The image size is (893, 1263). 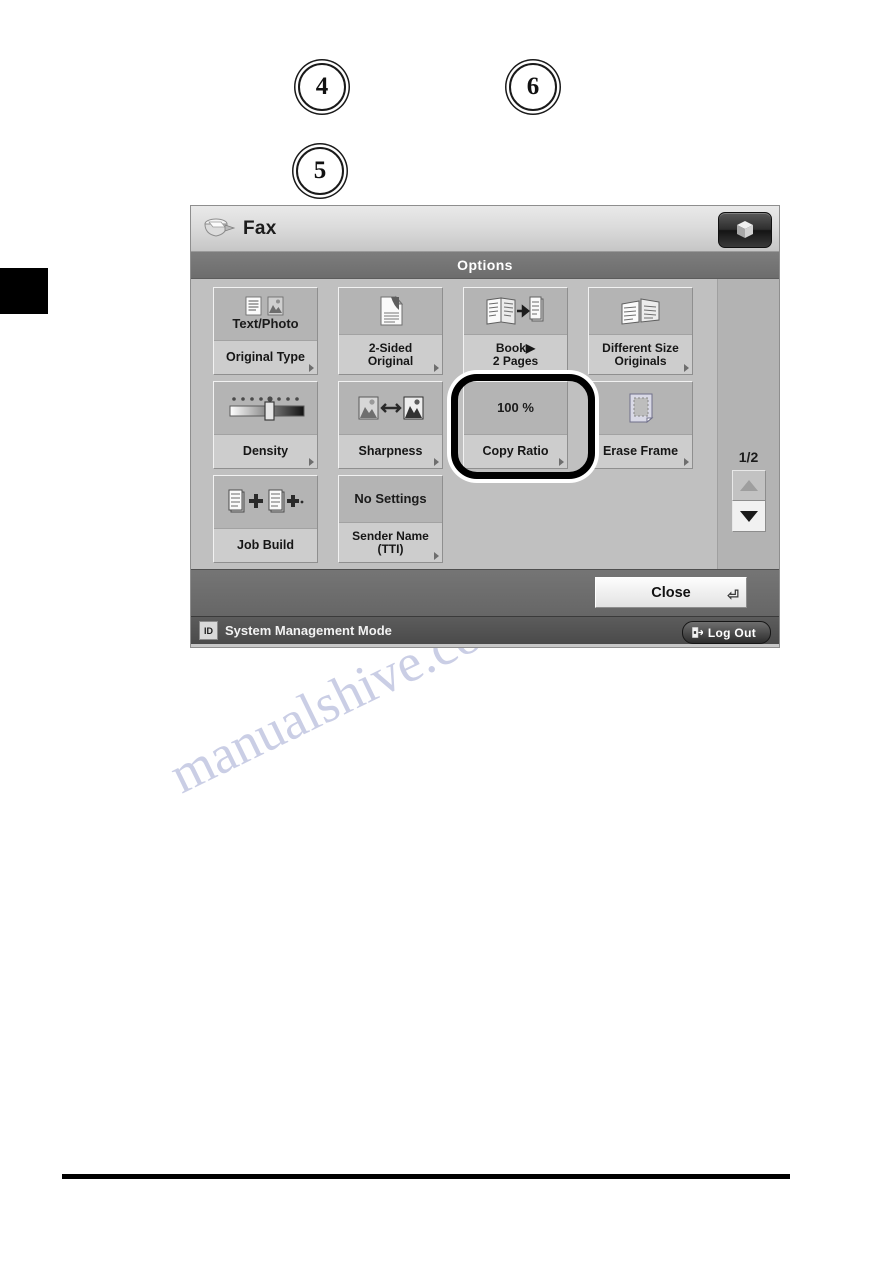 What do you see at coordinates (265, 306) in the screenshot?
I see `text-photo-icon` at bounding box center [265, 306].